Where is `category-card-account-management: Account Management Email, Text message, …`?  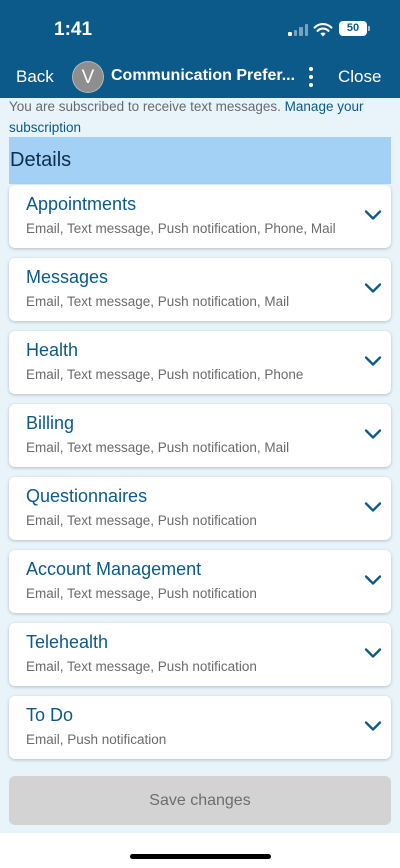
category-card-account-management: Account Management Email, Text message, … is located at coordinates (200, 581).